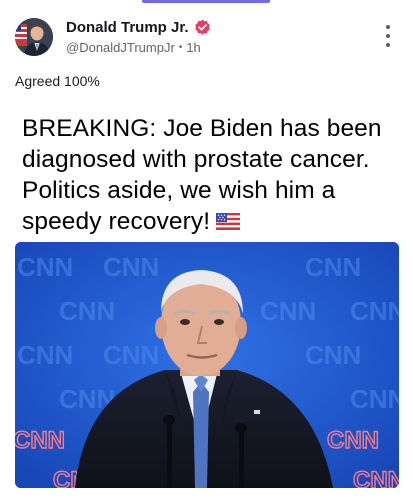  I want to click on author-handle: @DonaldJTrumpJr, so click(120, 47).